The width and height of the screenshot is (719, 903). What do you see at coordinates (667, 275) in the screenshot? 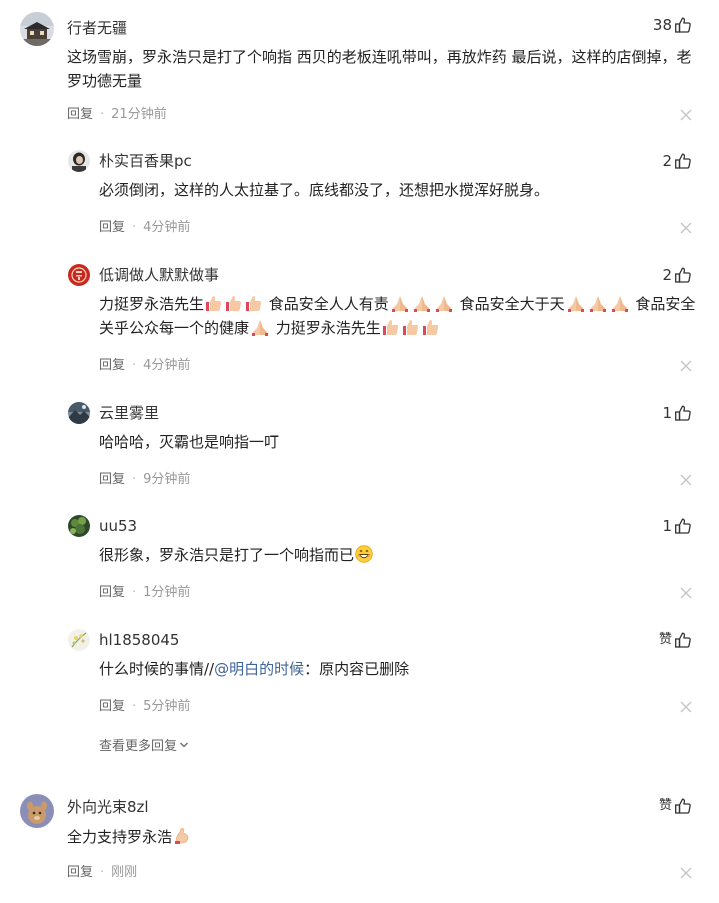
I see `like-count: 2` at bounding box center [667, 275].